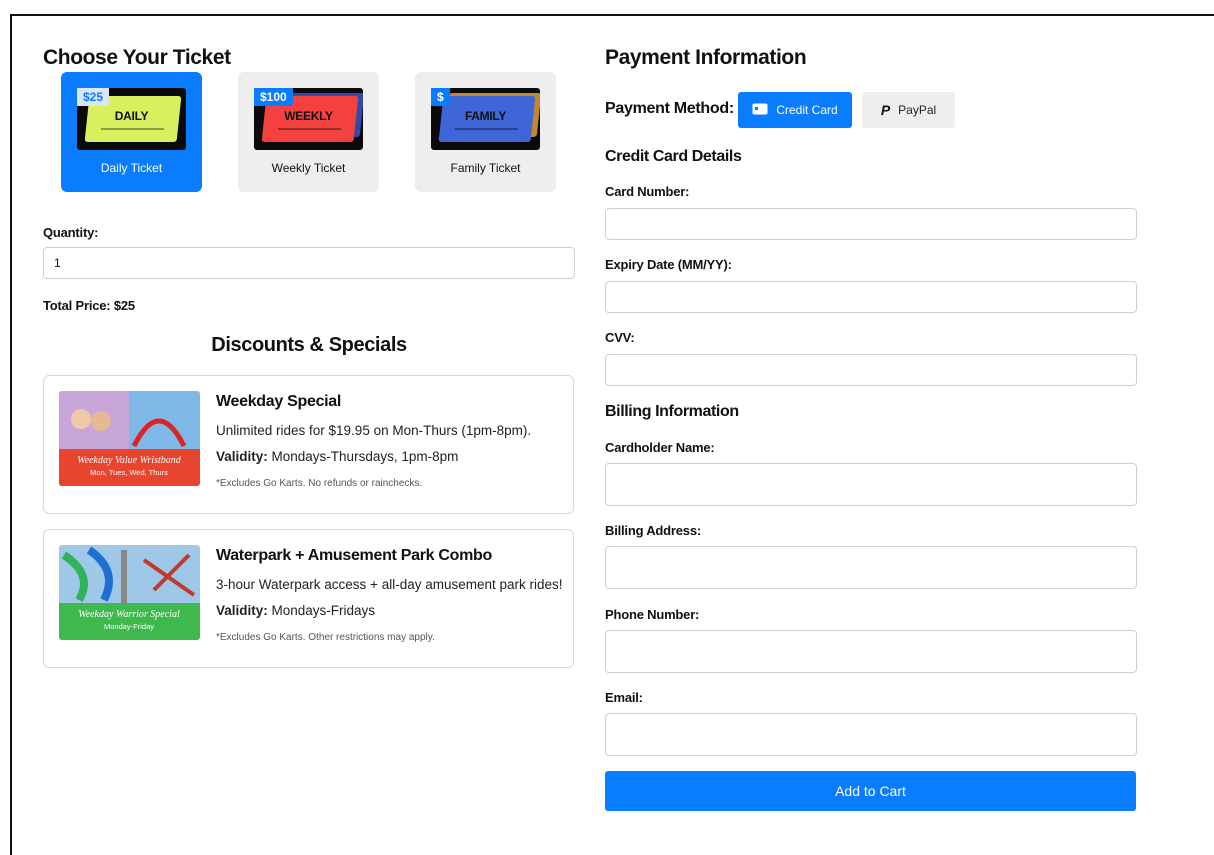  What do you see at coordinates (137, 57) in the screenshot?
I see `ticket-section-title: Choose Your Ticket` at bounding box center [137, 57].